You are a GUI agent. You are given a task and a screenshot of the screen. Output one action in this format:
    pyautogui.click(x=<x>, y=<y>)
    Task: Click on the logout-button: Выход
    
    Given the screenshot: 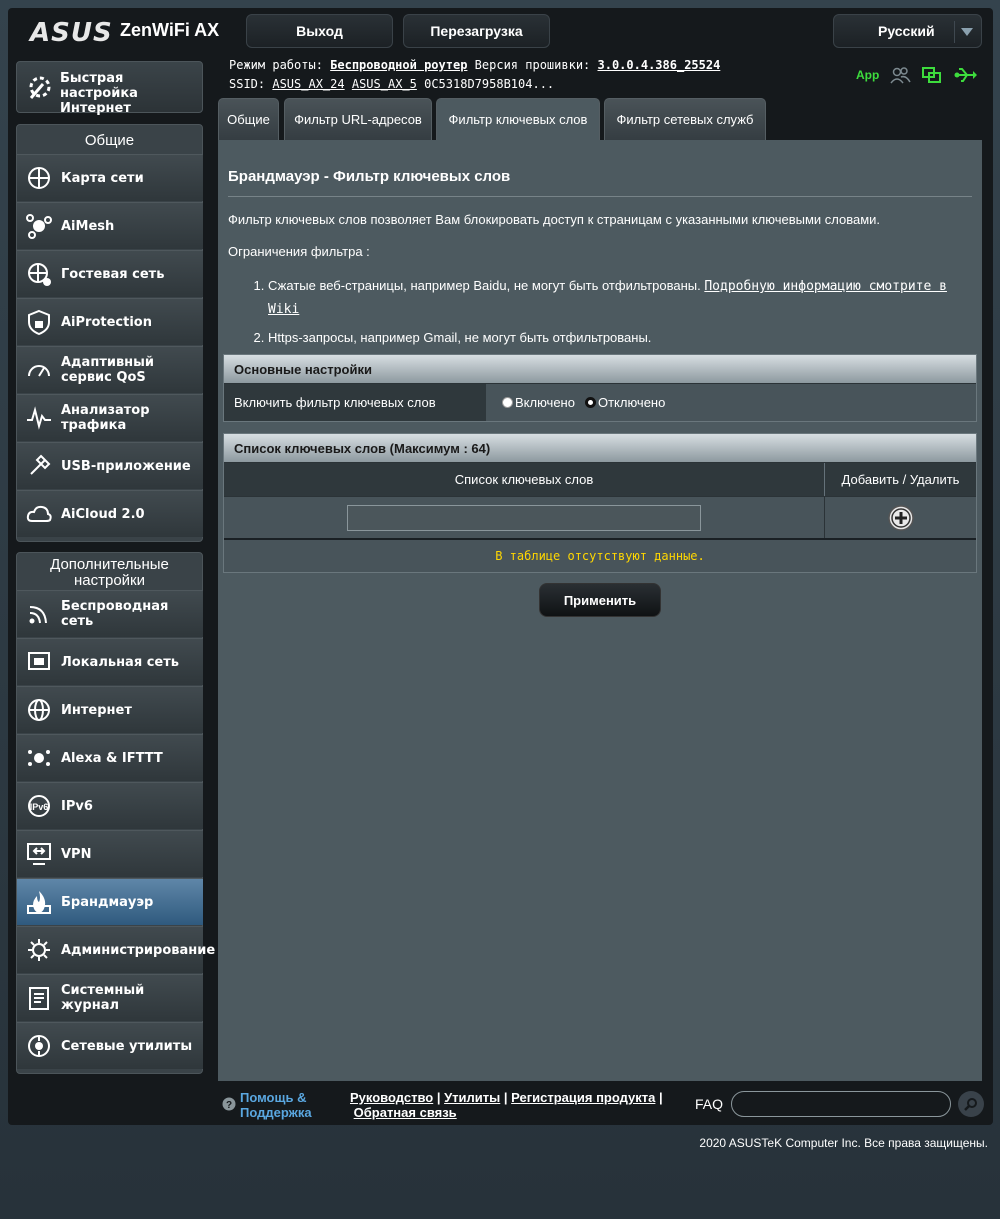 What is the action you would take?
    pyautogui.click(x=319, y=31)
    